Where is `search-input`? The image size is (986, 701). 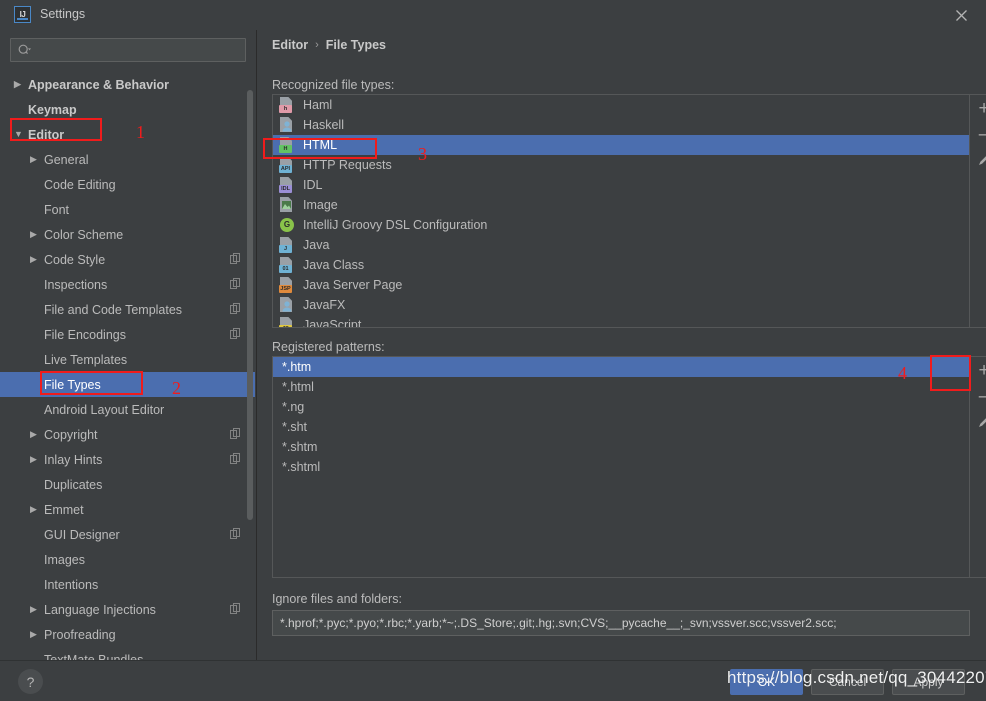 search-input is located at coordinates (139, 51).